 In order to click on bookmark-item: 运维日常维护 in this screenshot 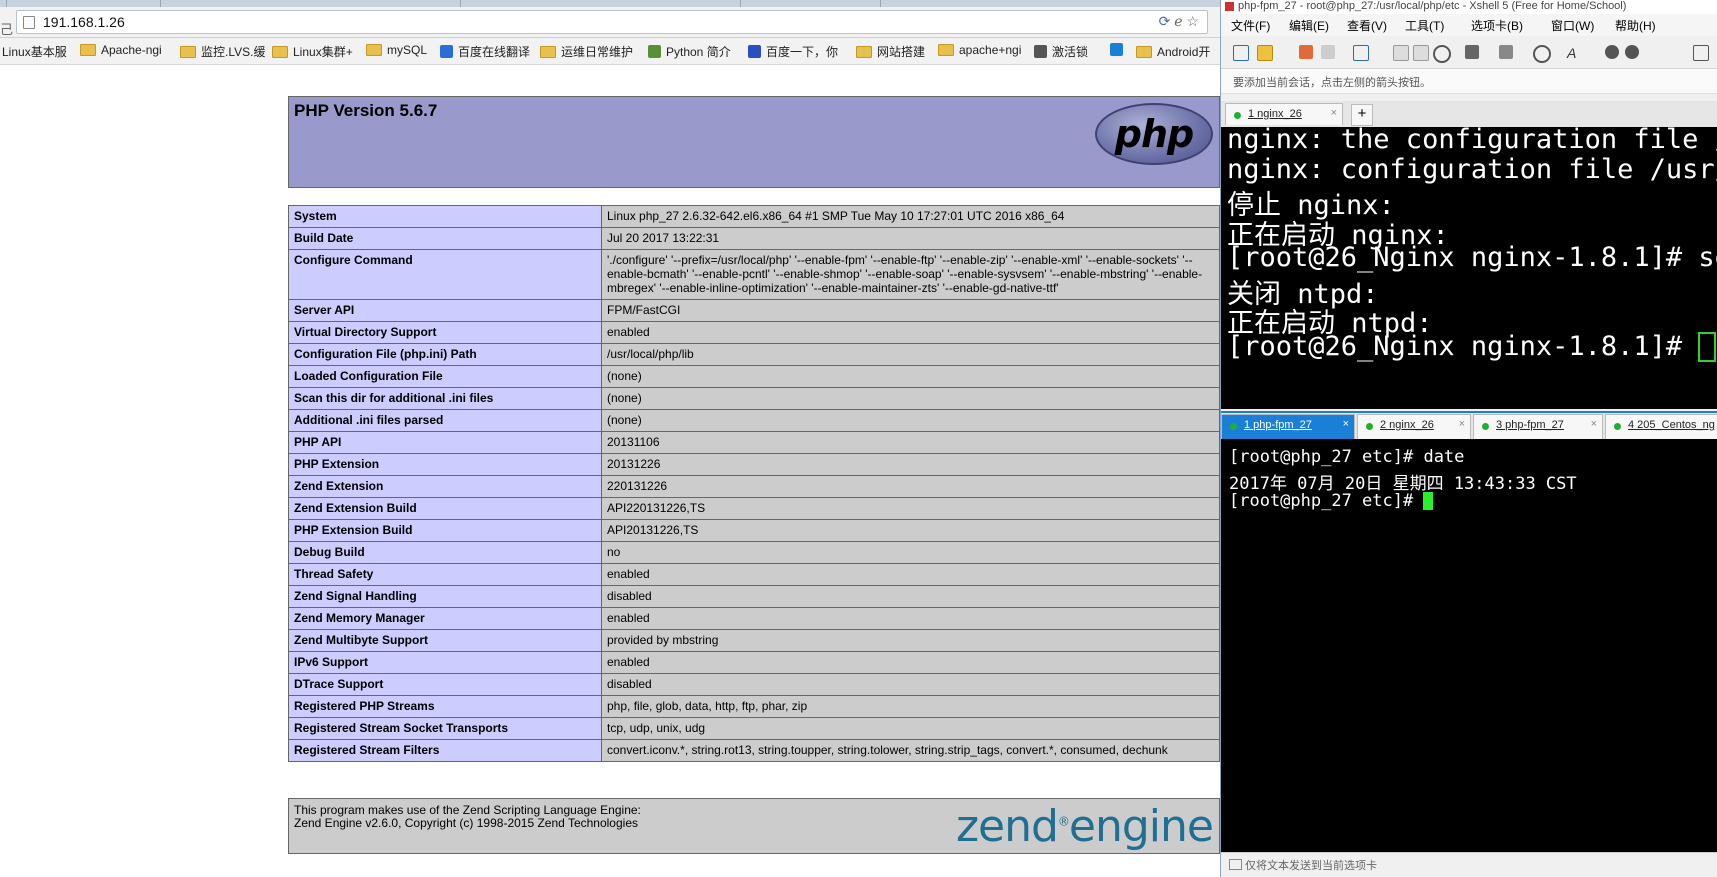, I will do `click(586, 51)`.